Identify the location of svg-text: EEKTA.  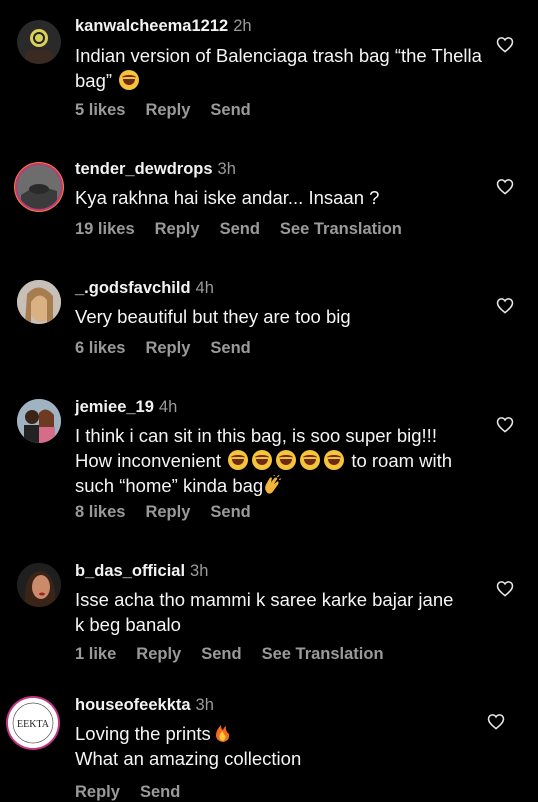
(33, 724).